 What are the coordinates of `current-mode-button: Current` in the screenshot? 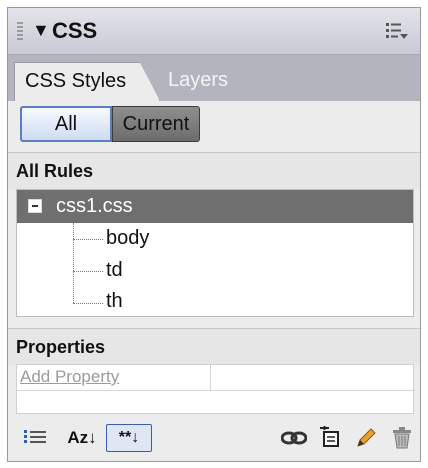 It's located at (156, 124).